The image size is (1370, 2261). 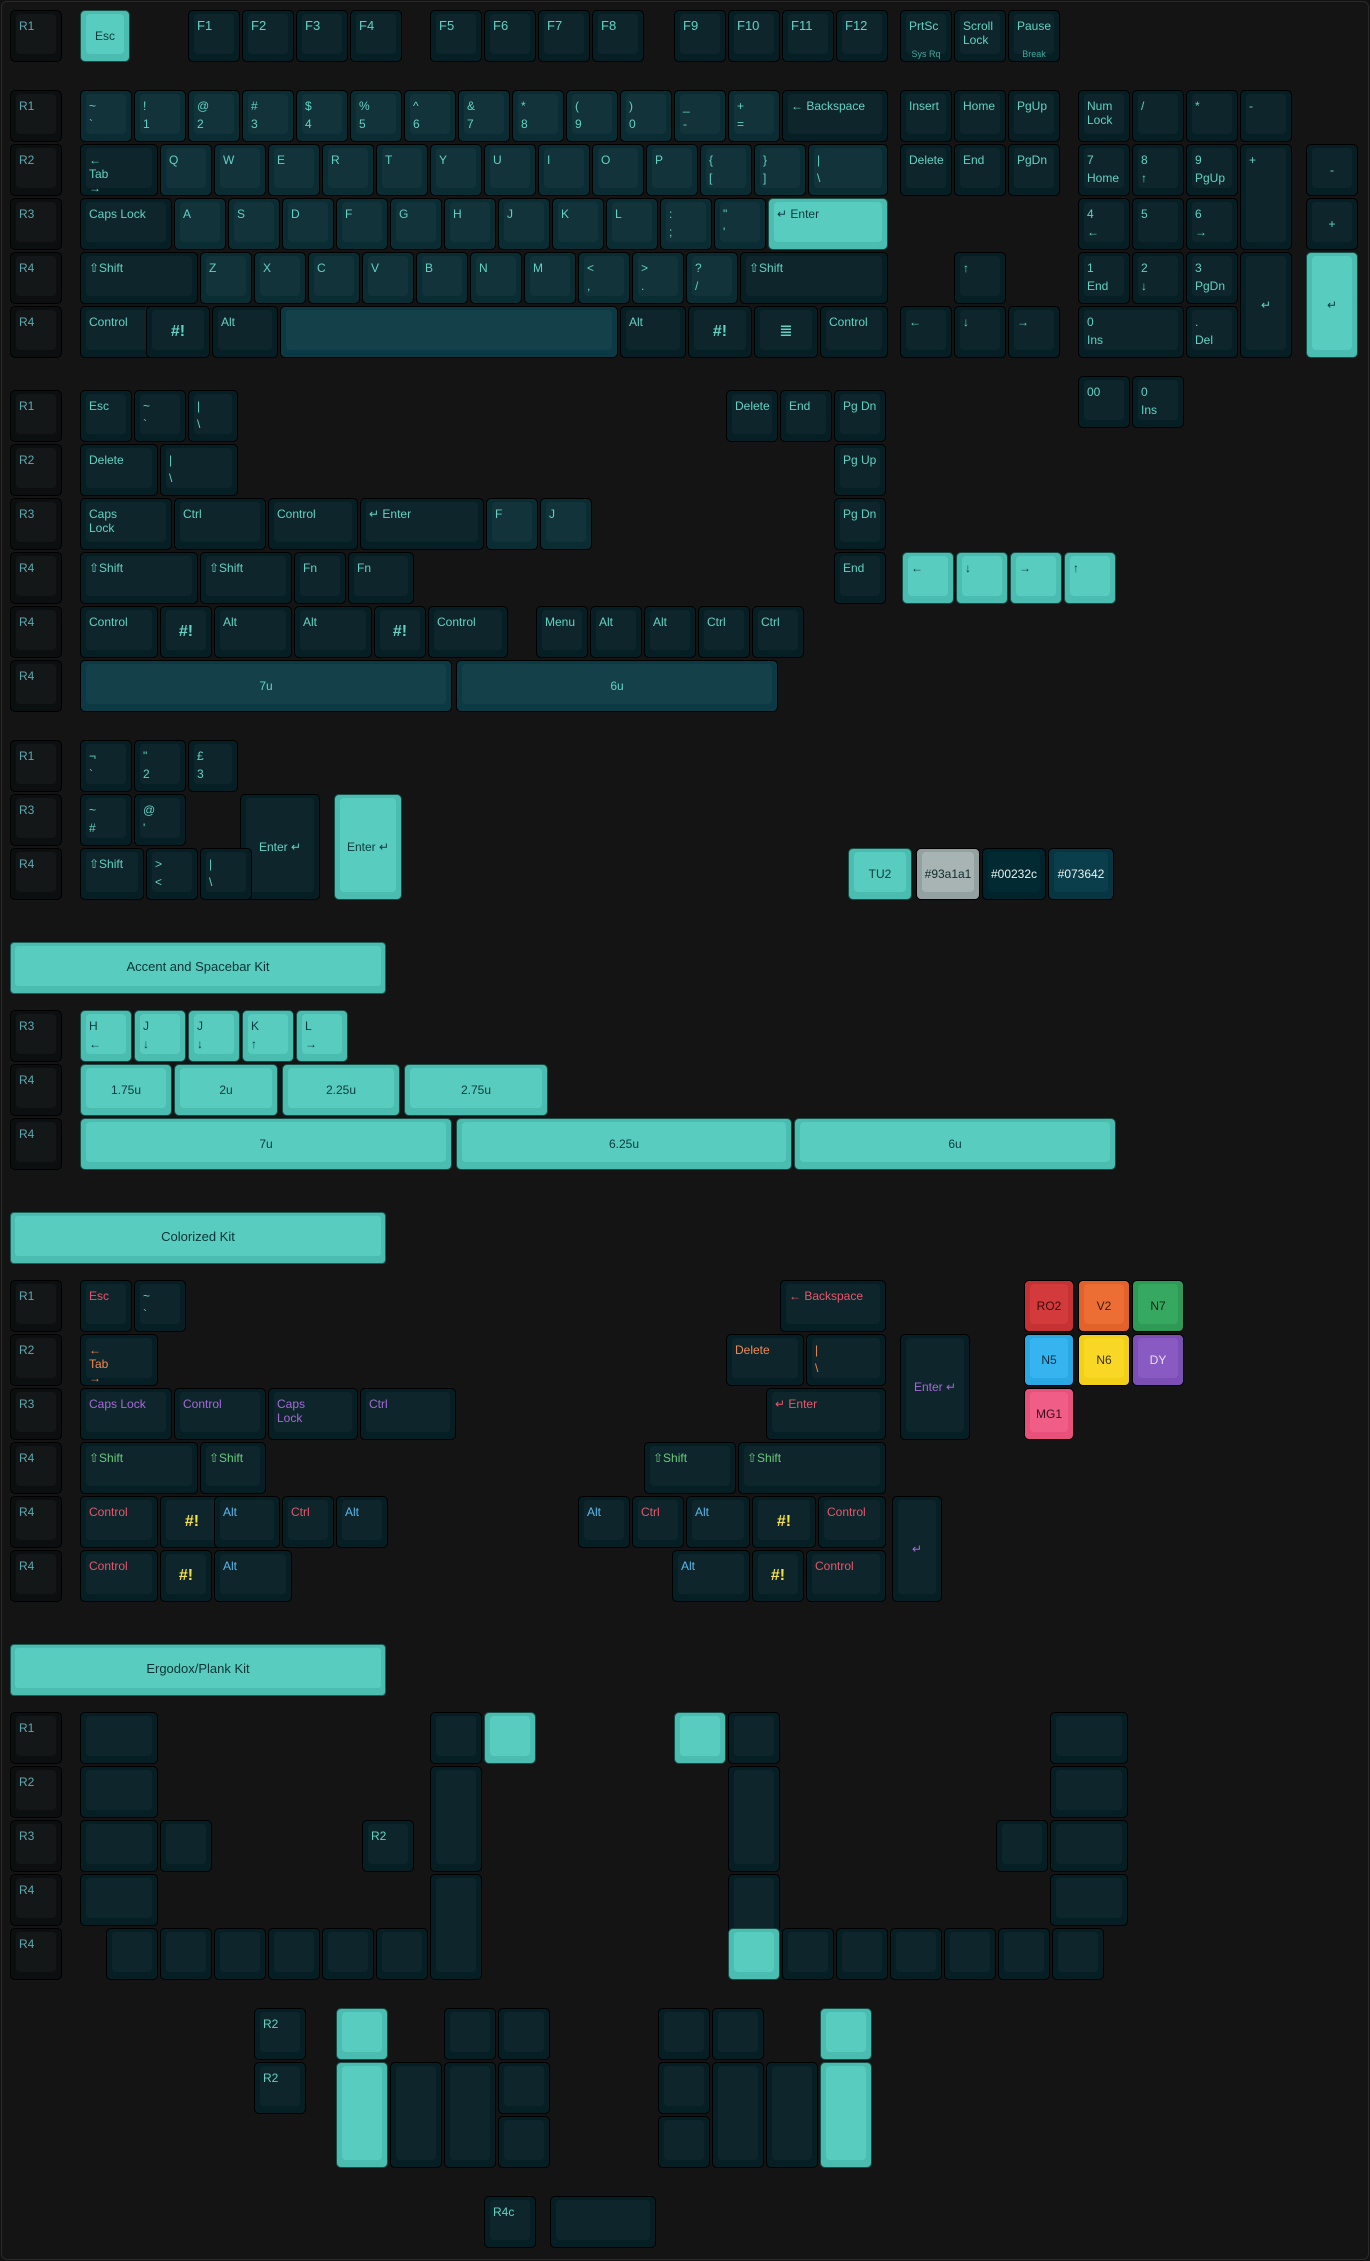 What do you see at coordinates (470, 224) in the screenshot?
I see `key-h: H` at bounding box center [470, 224].